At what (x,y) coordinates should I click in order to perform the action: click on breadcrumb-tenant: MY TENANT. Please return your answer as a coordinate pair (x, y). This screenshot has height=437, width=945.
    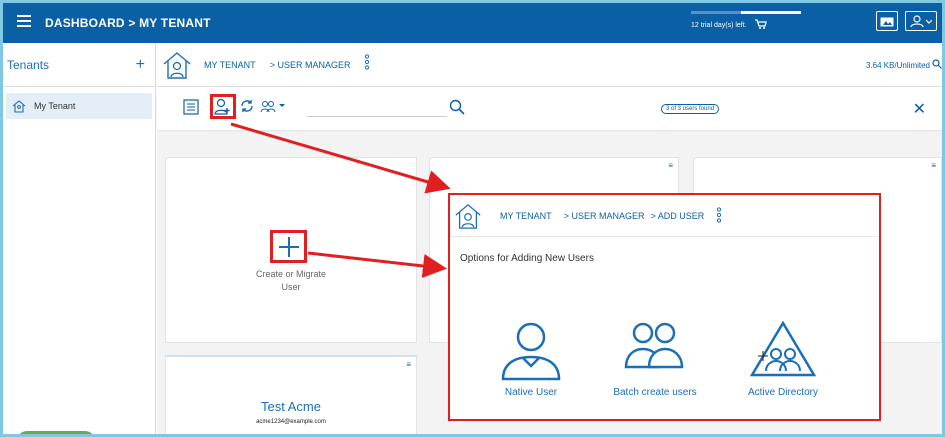
    Looking at the image, I should click on (230, 65).